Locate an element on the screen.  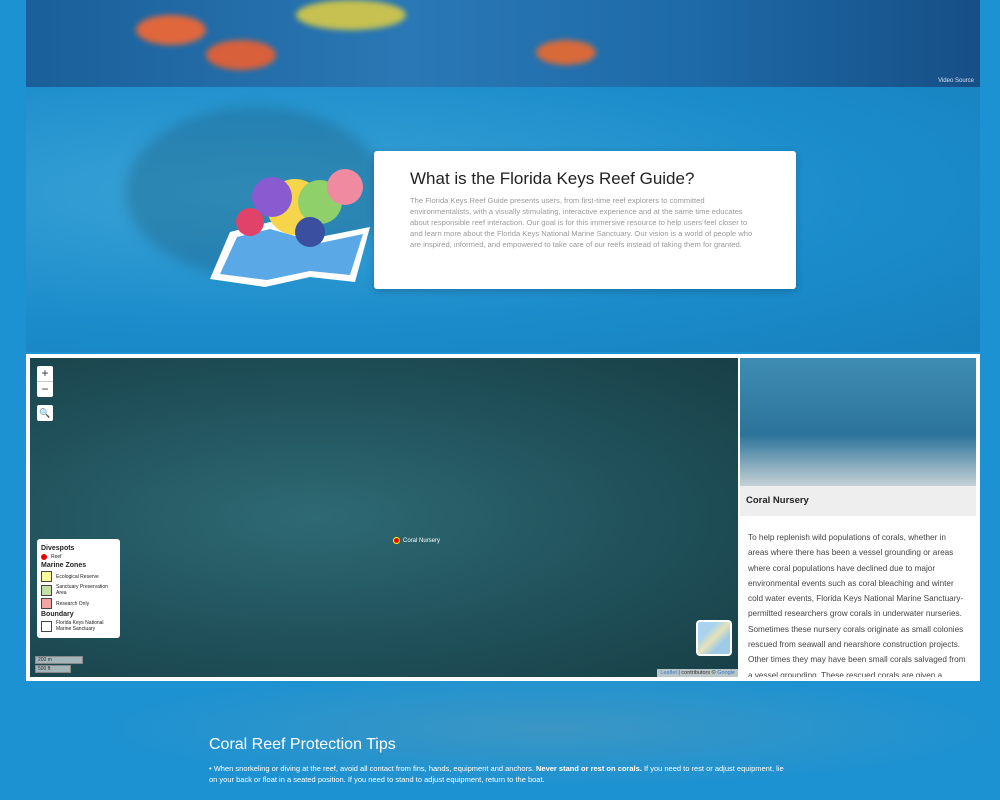
legend-zone: Ecological Reserve is located at coordinates (77, 576).